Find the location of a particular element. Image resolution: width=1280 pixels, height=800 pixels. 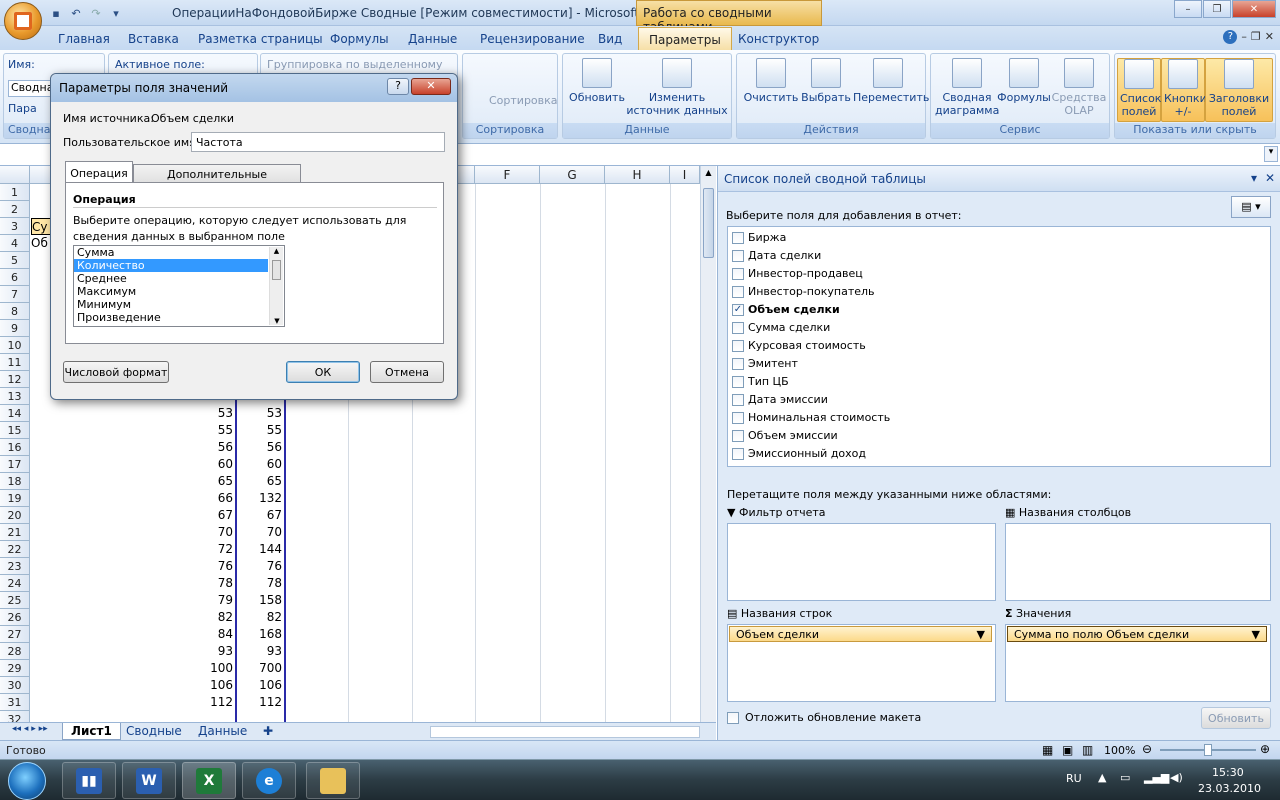

undo-icon: ↶ is located at coordinates (76, 13).